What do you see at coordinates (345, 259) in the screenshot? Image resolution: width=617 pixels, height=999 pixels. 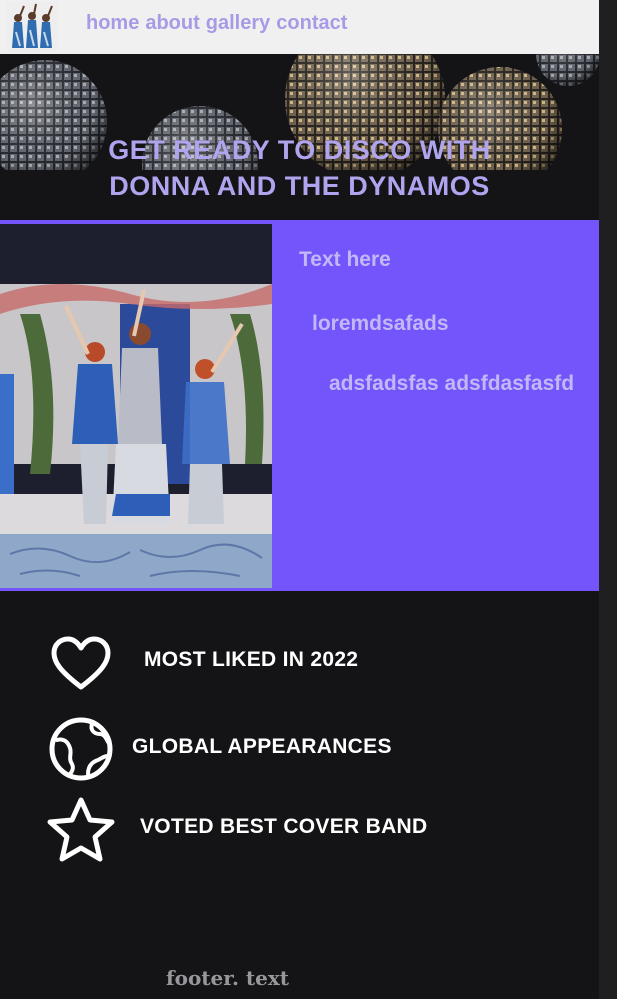 I see `feature-heading: Text here` at bounding box center [345, 259].